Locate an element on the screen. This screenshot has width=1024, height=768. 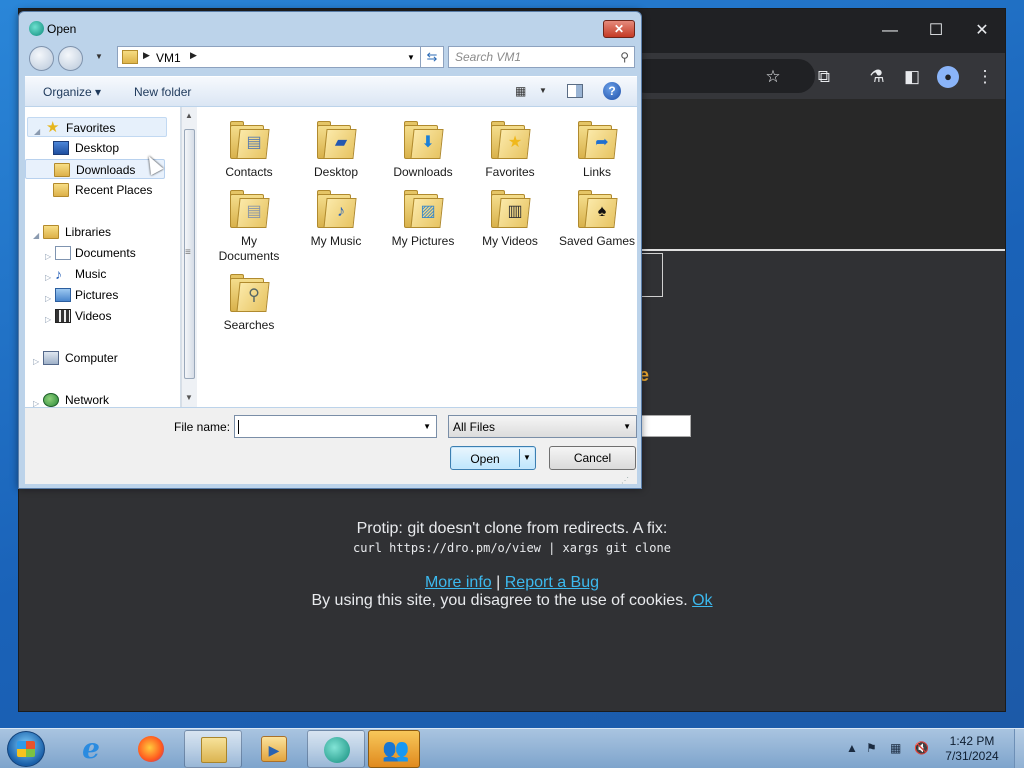
folder-searches: ⚲ Searches is located at coordinates (249, 303).